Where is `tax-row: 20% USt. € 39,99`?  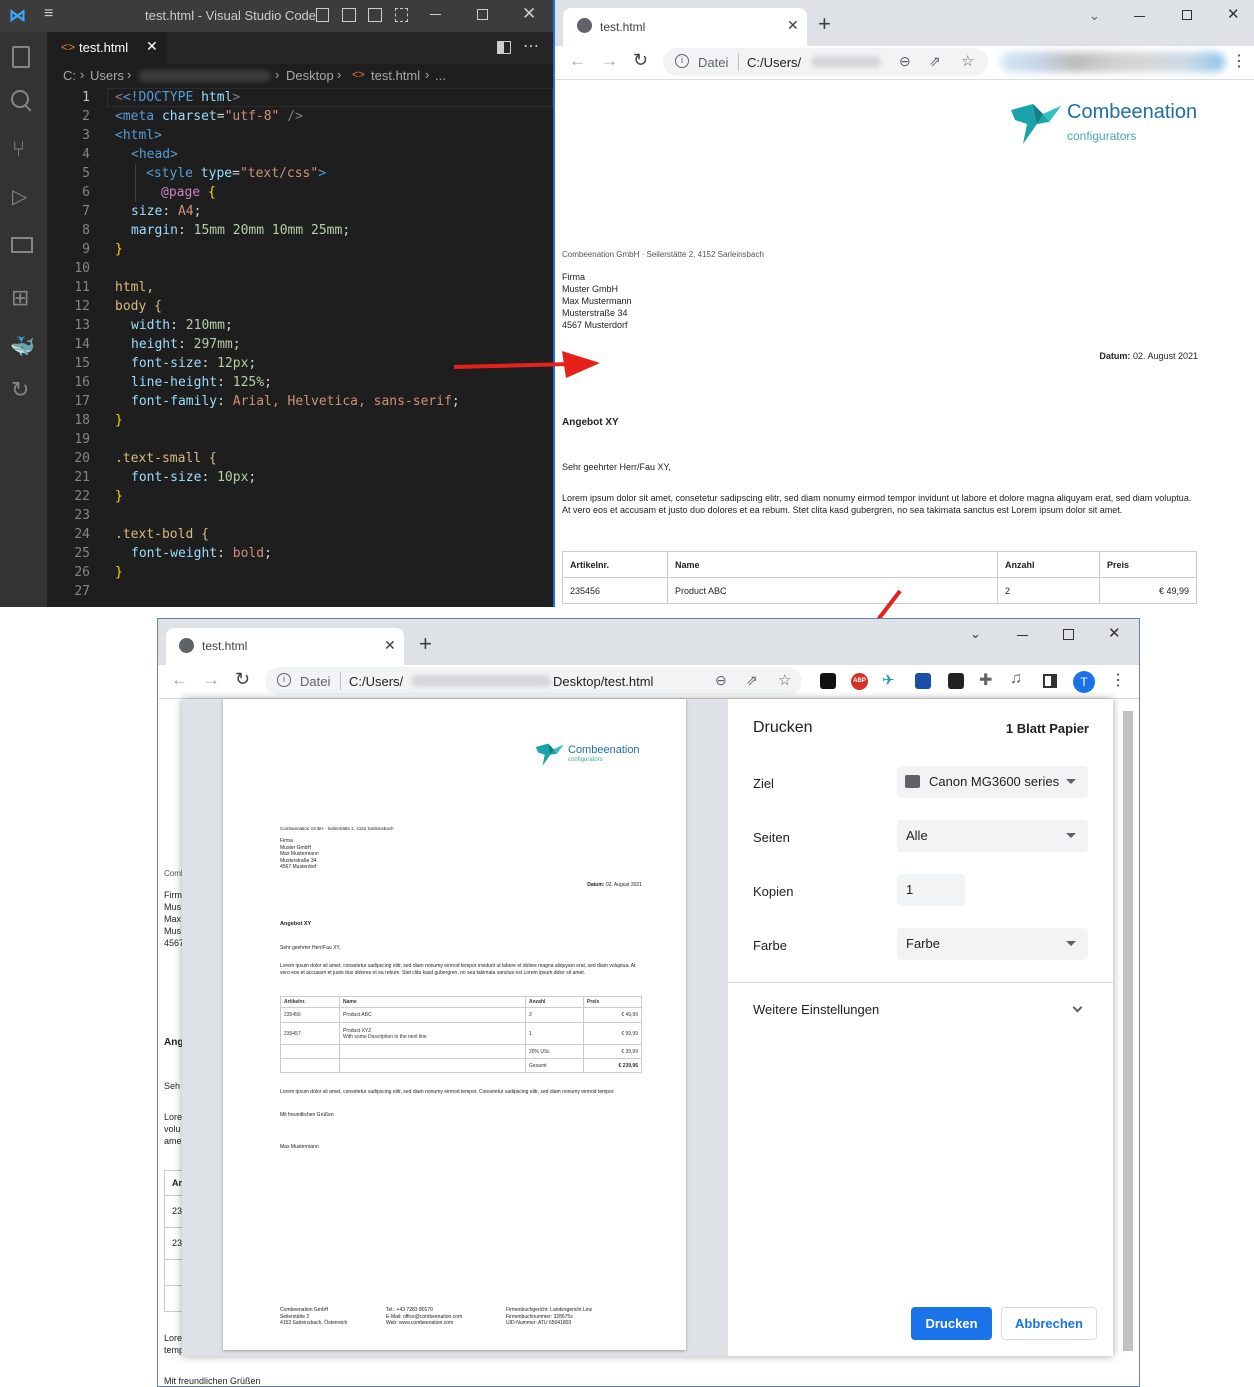 tax-row: 20% USt. € 39,99 is located at coordinates (461, 1051).